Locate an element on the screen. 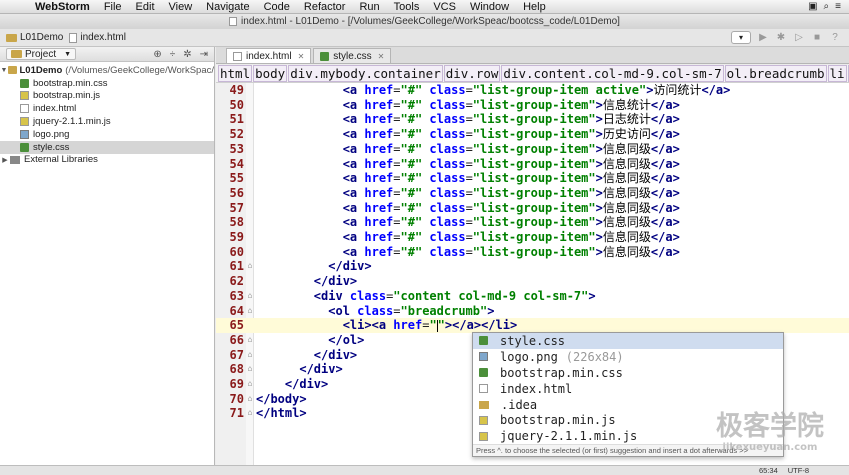 This screenshot has height=475, width=849. tab-index-html: index.html ✕ is located at coordinates (269, 55).